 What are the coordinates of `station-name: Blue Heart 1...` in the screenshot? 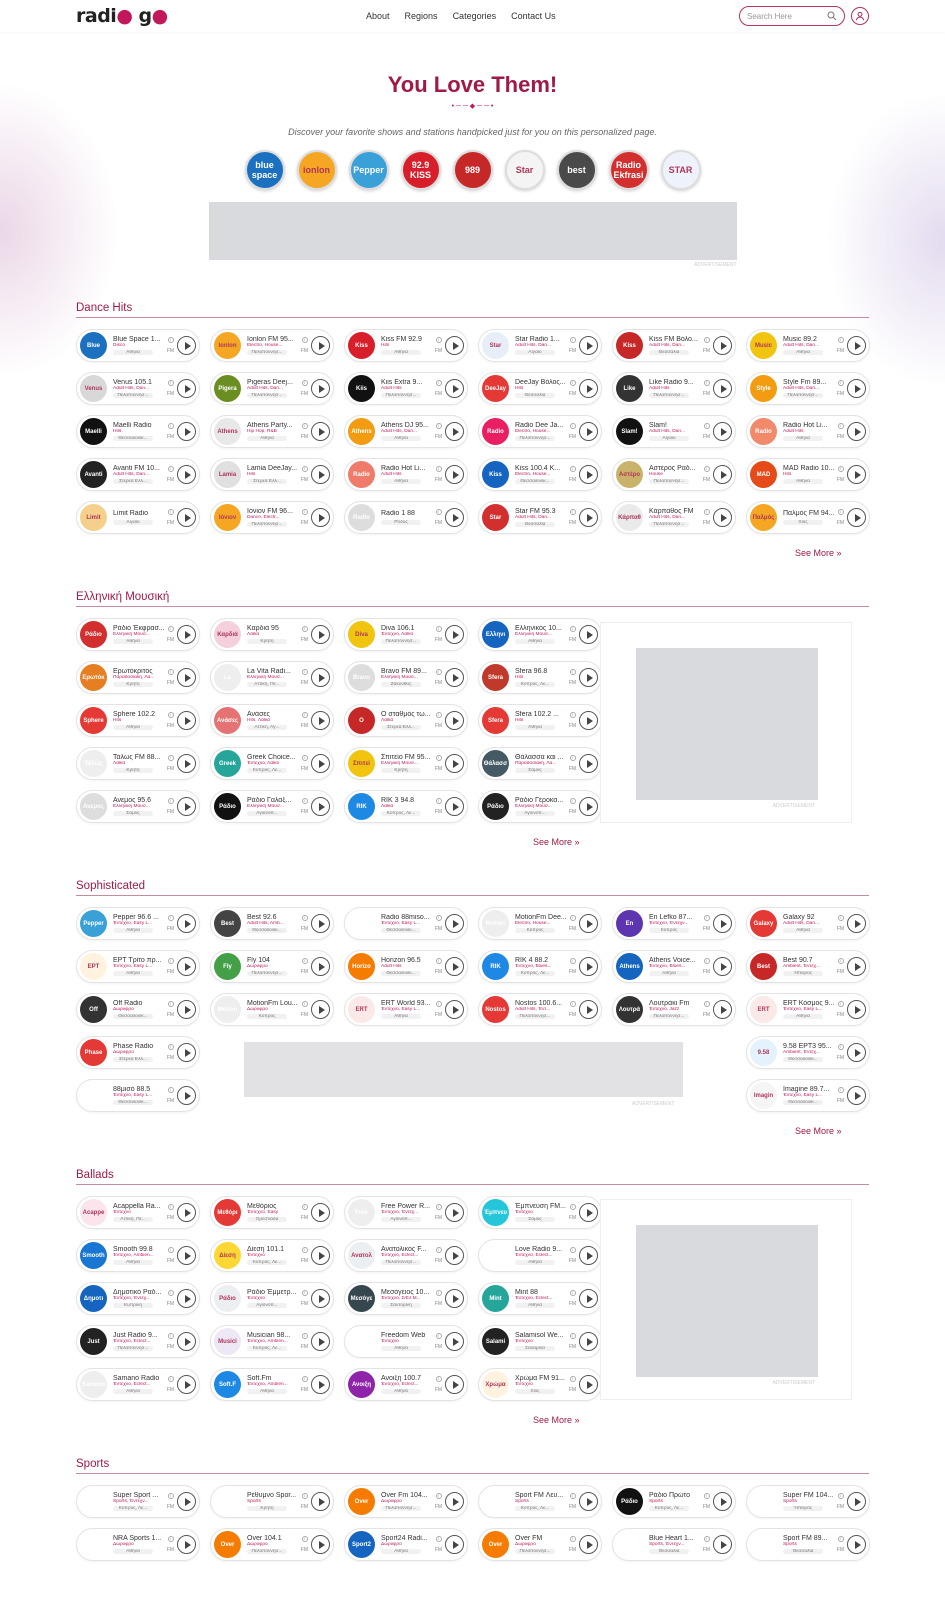 It's located at (676, 1538).